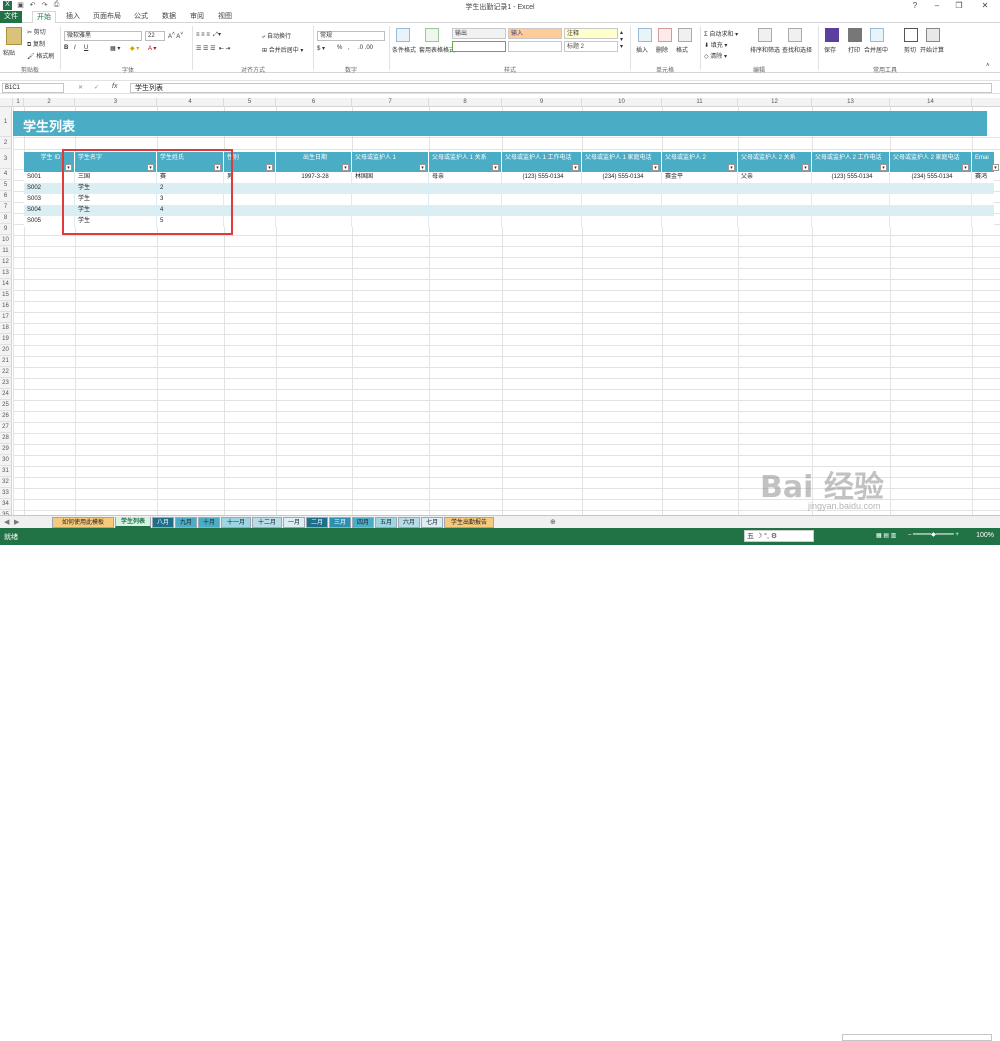 This screenshot has width=1000, height=1041. What do you see at coordinates (314, 162) in the screenshot?
I see `table-header-cell: 出生日期 ▾` at bounding box center [314, 162].